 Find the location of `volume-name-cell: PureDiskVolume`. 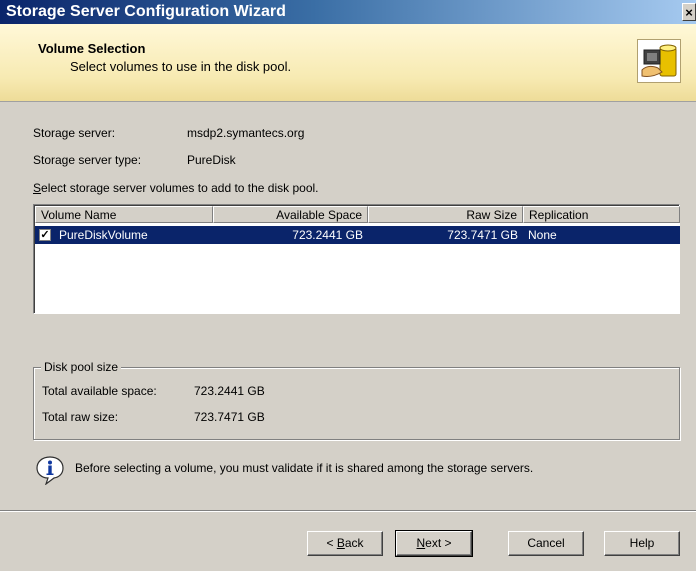

volume-name-cell: PureDiskVolume is located at coordinates (103, 235).